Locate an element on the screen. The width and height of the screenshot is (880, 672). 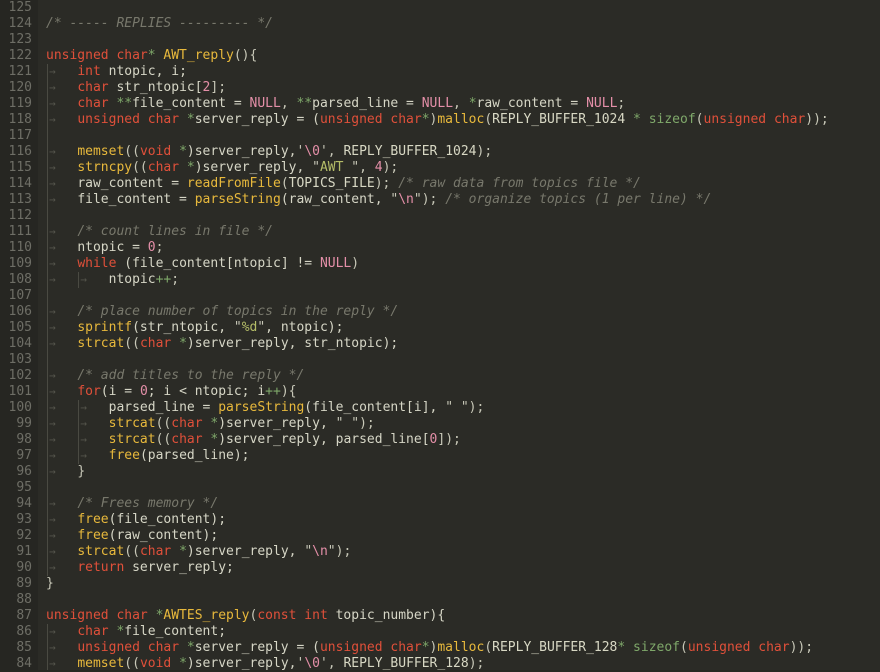
code-token-fn: parseString is located at coordinates (261, 407).